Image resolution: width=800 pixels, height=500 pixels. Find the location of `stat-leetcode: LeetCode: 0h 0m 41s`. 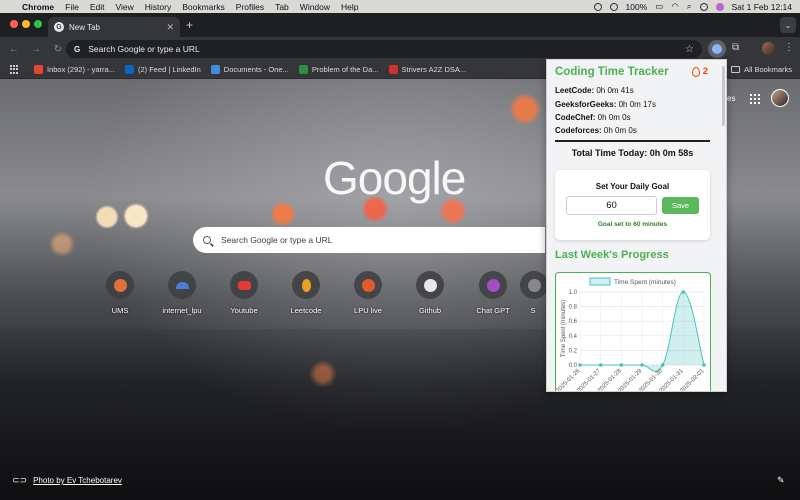

stat-leetcode: LeetCode: 0h 0m 41s is located at coordinates (594, 90).